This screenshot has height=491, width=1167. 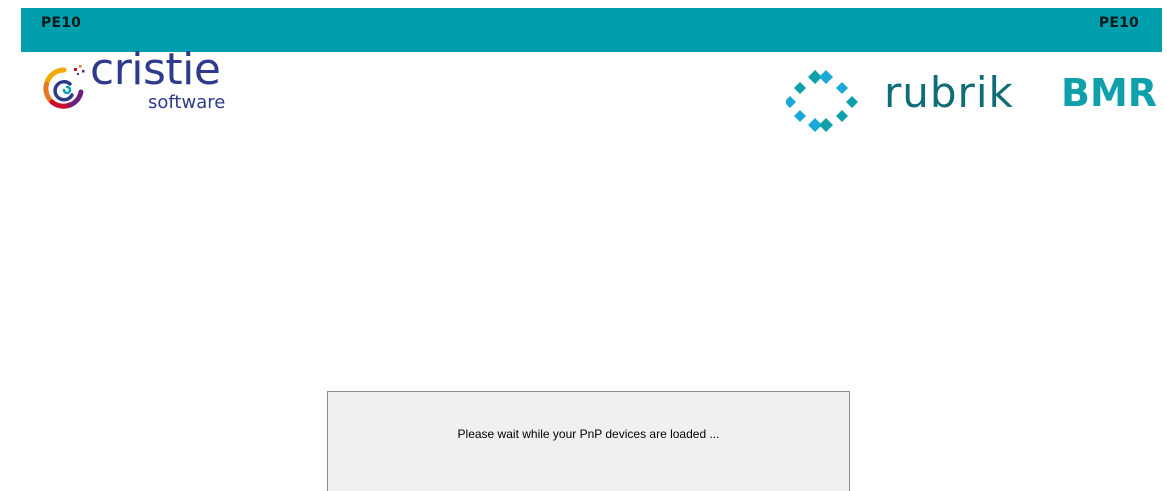 I want to click on rubrik-bmr-logo: rubrik BMR, so click(x=972, y=102).